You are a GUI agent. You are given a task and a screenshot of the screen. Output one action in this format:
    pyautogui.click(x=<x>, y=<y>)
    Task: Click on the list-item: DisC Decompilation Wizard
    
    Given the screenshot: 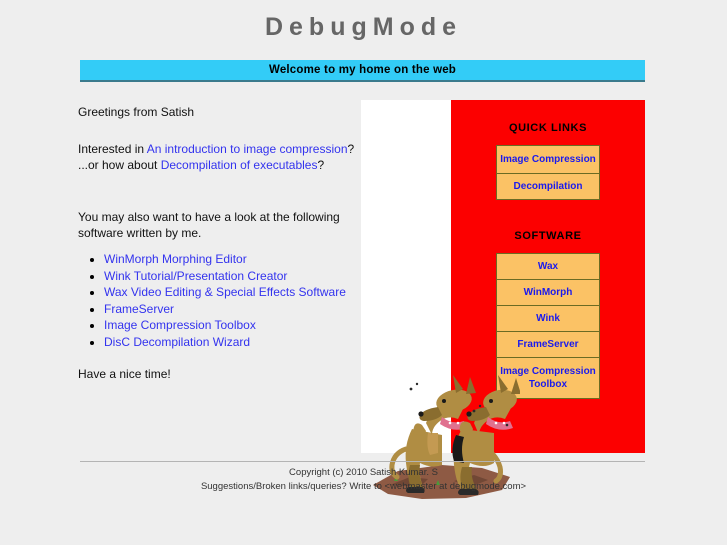 What is the action you would take?
    pyautogui.click(x=236, y=342)
    